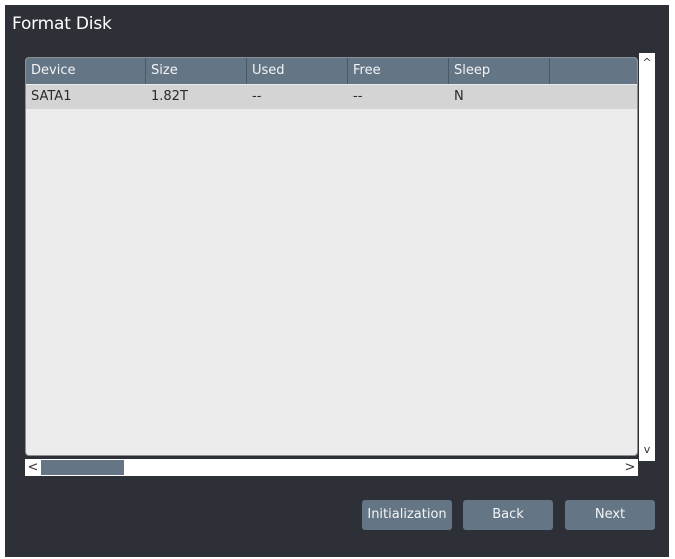 The image size is (675, 559). What do you see at coordinates (86, 71) in the screenshot?
I see `column-header-device: Device` at bounding box center [86, 71].